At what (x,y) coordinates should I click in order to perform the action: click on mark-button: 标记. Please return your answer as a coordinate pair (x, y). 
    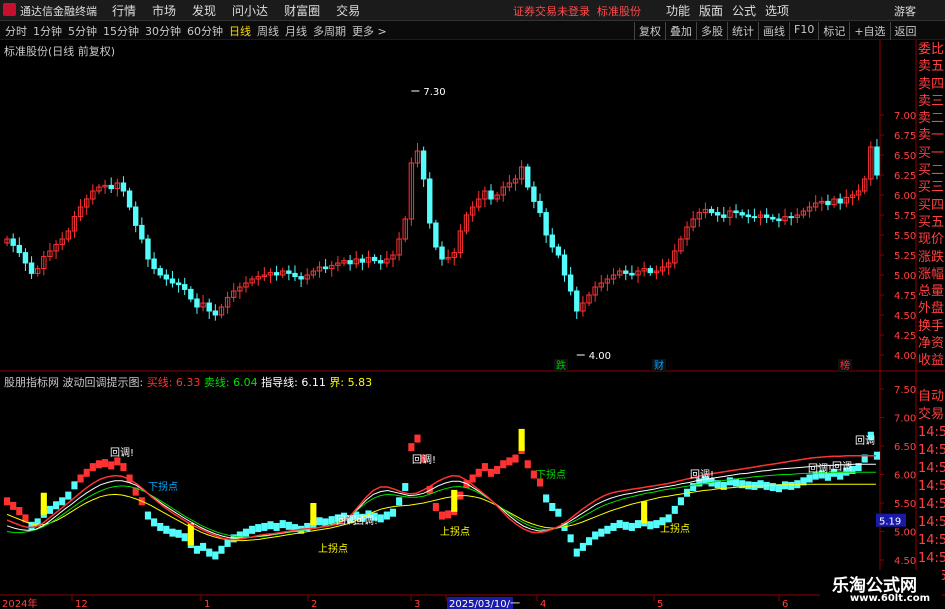
    Looking at the image, I should click on (833, 31).